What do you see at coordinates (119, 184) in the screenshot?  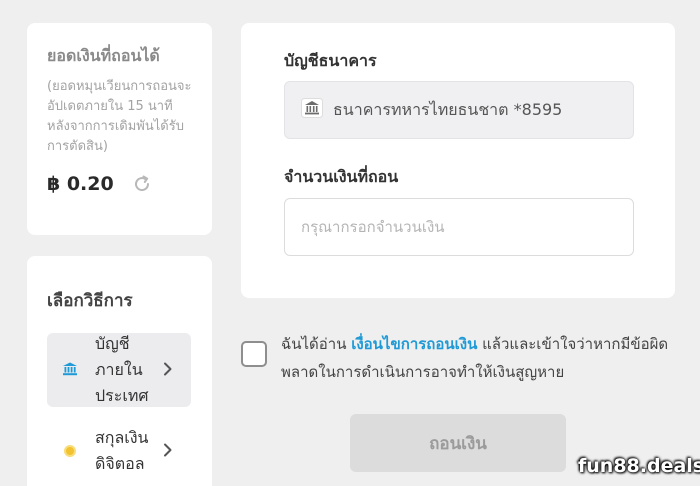 I see `balance-row: ฿ 0.20` at bounding box center [119, 184].